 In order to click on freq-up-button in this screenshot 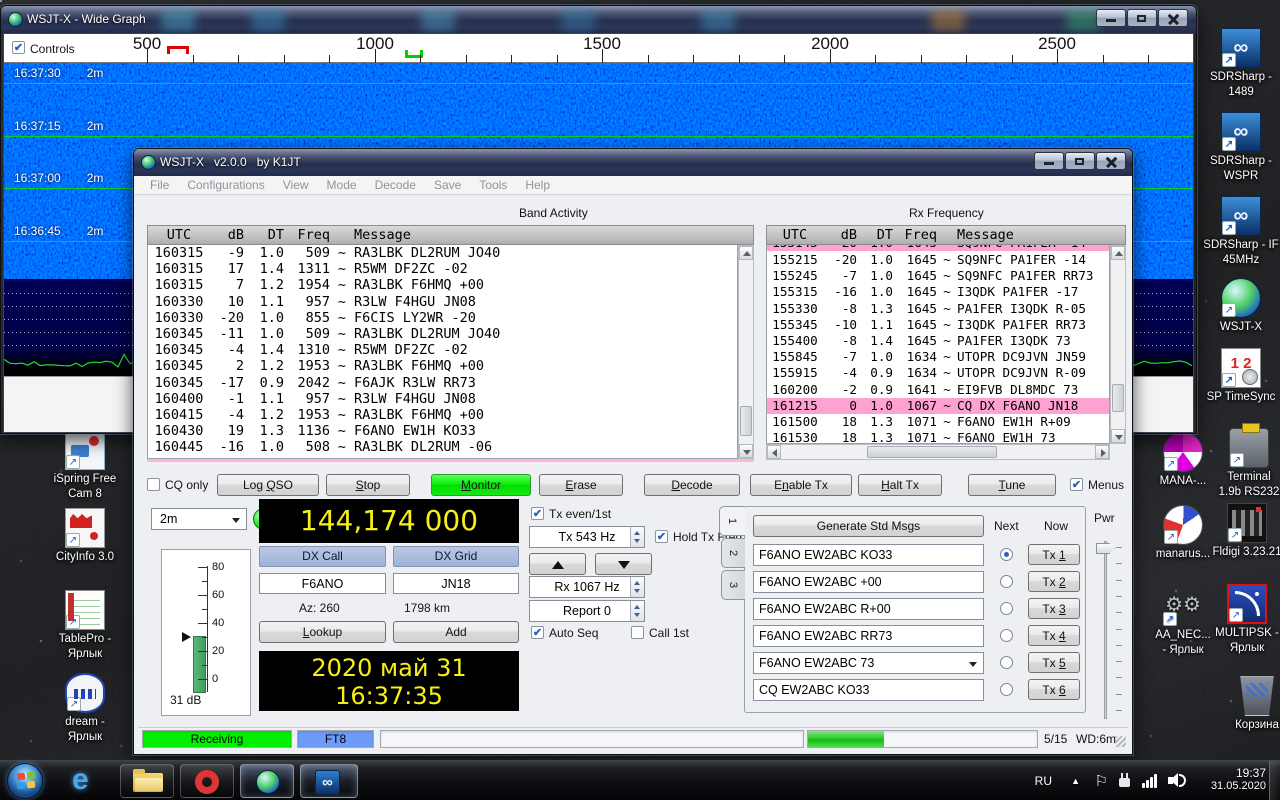, I will do `click(557, 564)`.